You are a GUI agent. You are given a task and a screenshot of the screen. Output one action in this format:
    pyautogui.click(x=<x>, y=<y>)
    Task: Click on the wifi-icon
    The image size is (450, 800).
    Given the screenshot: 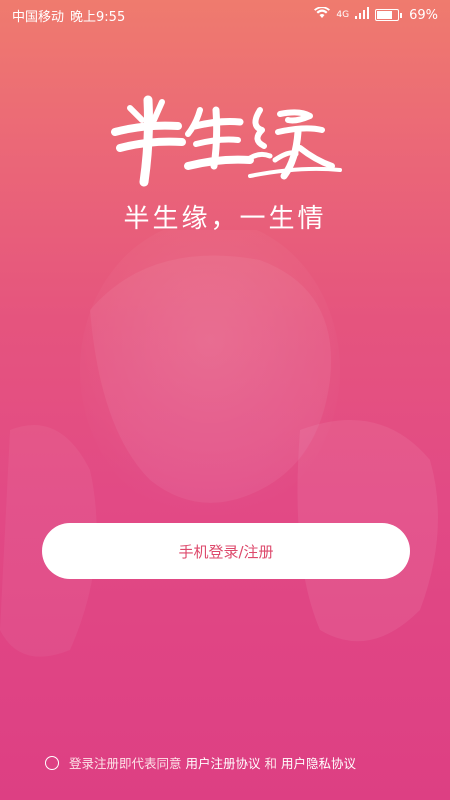 What is the action you would take?
    pyautogui.click(x=322, y=14)
    